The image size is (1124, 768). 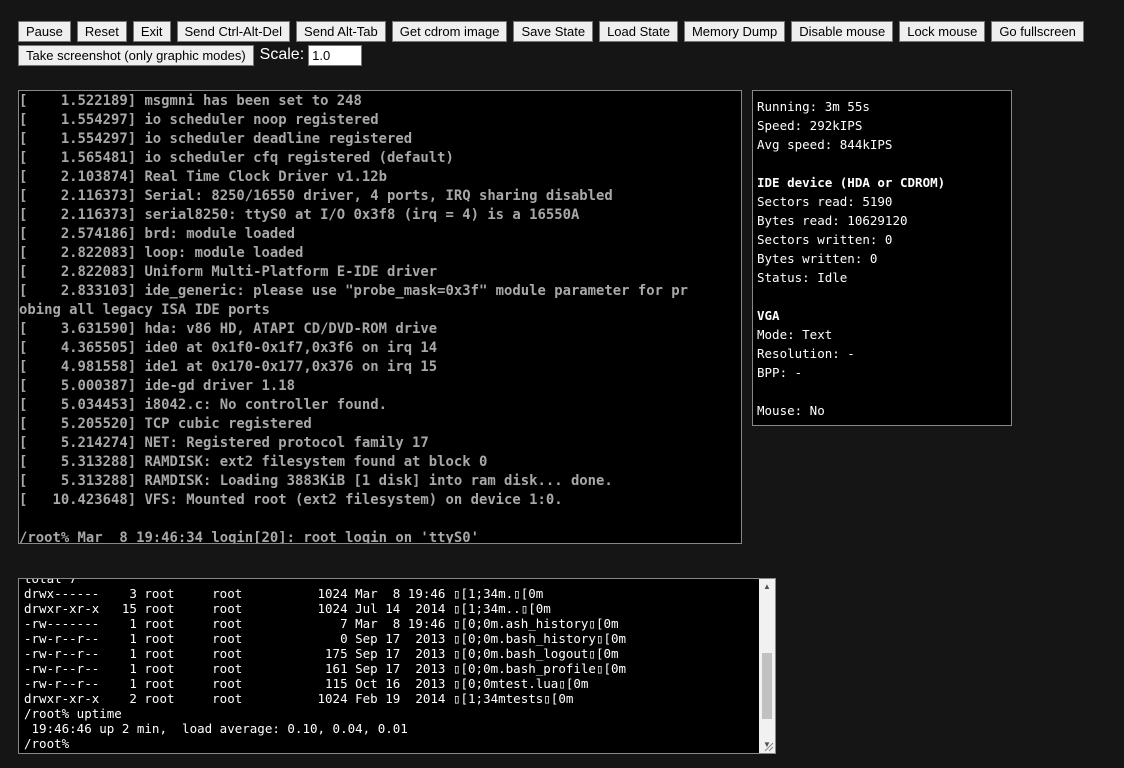 I want to click on screen-line, so click(x=380, y=518).